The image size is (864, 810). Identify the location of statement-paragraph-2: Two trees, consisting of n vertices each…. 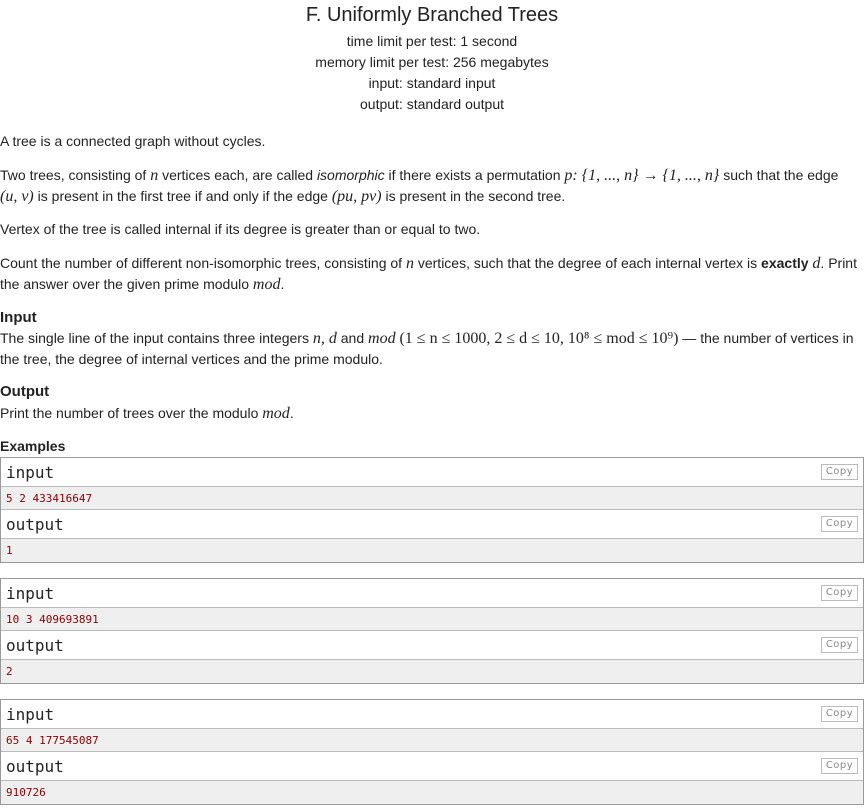
(419, 186).